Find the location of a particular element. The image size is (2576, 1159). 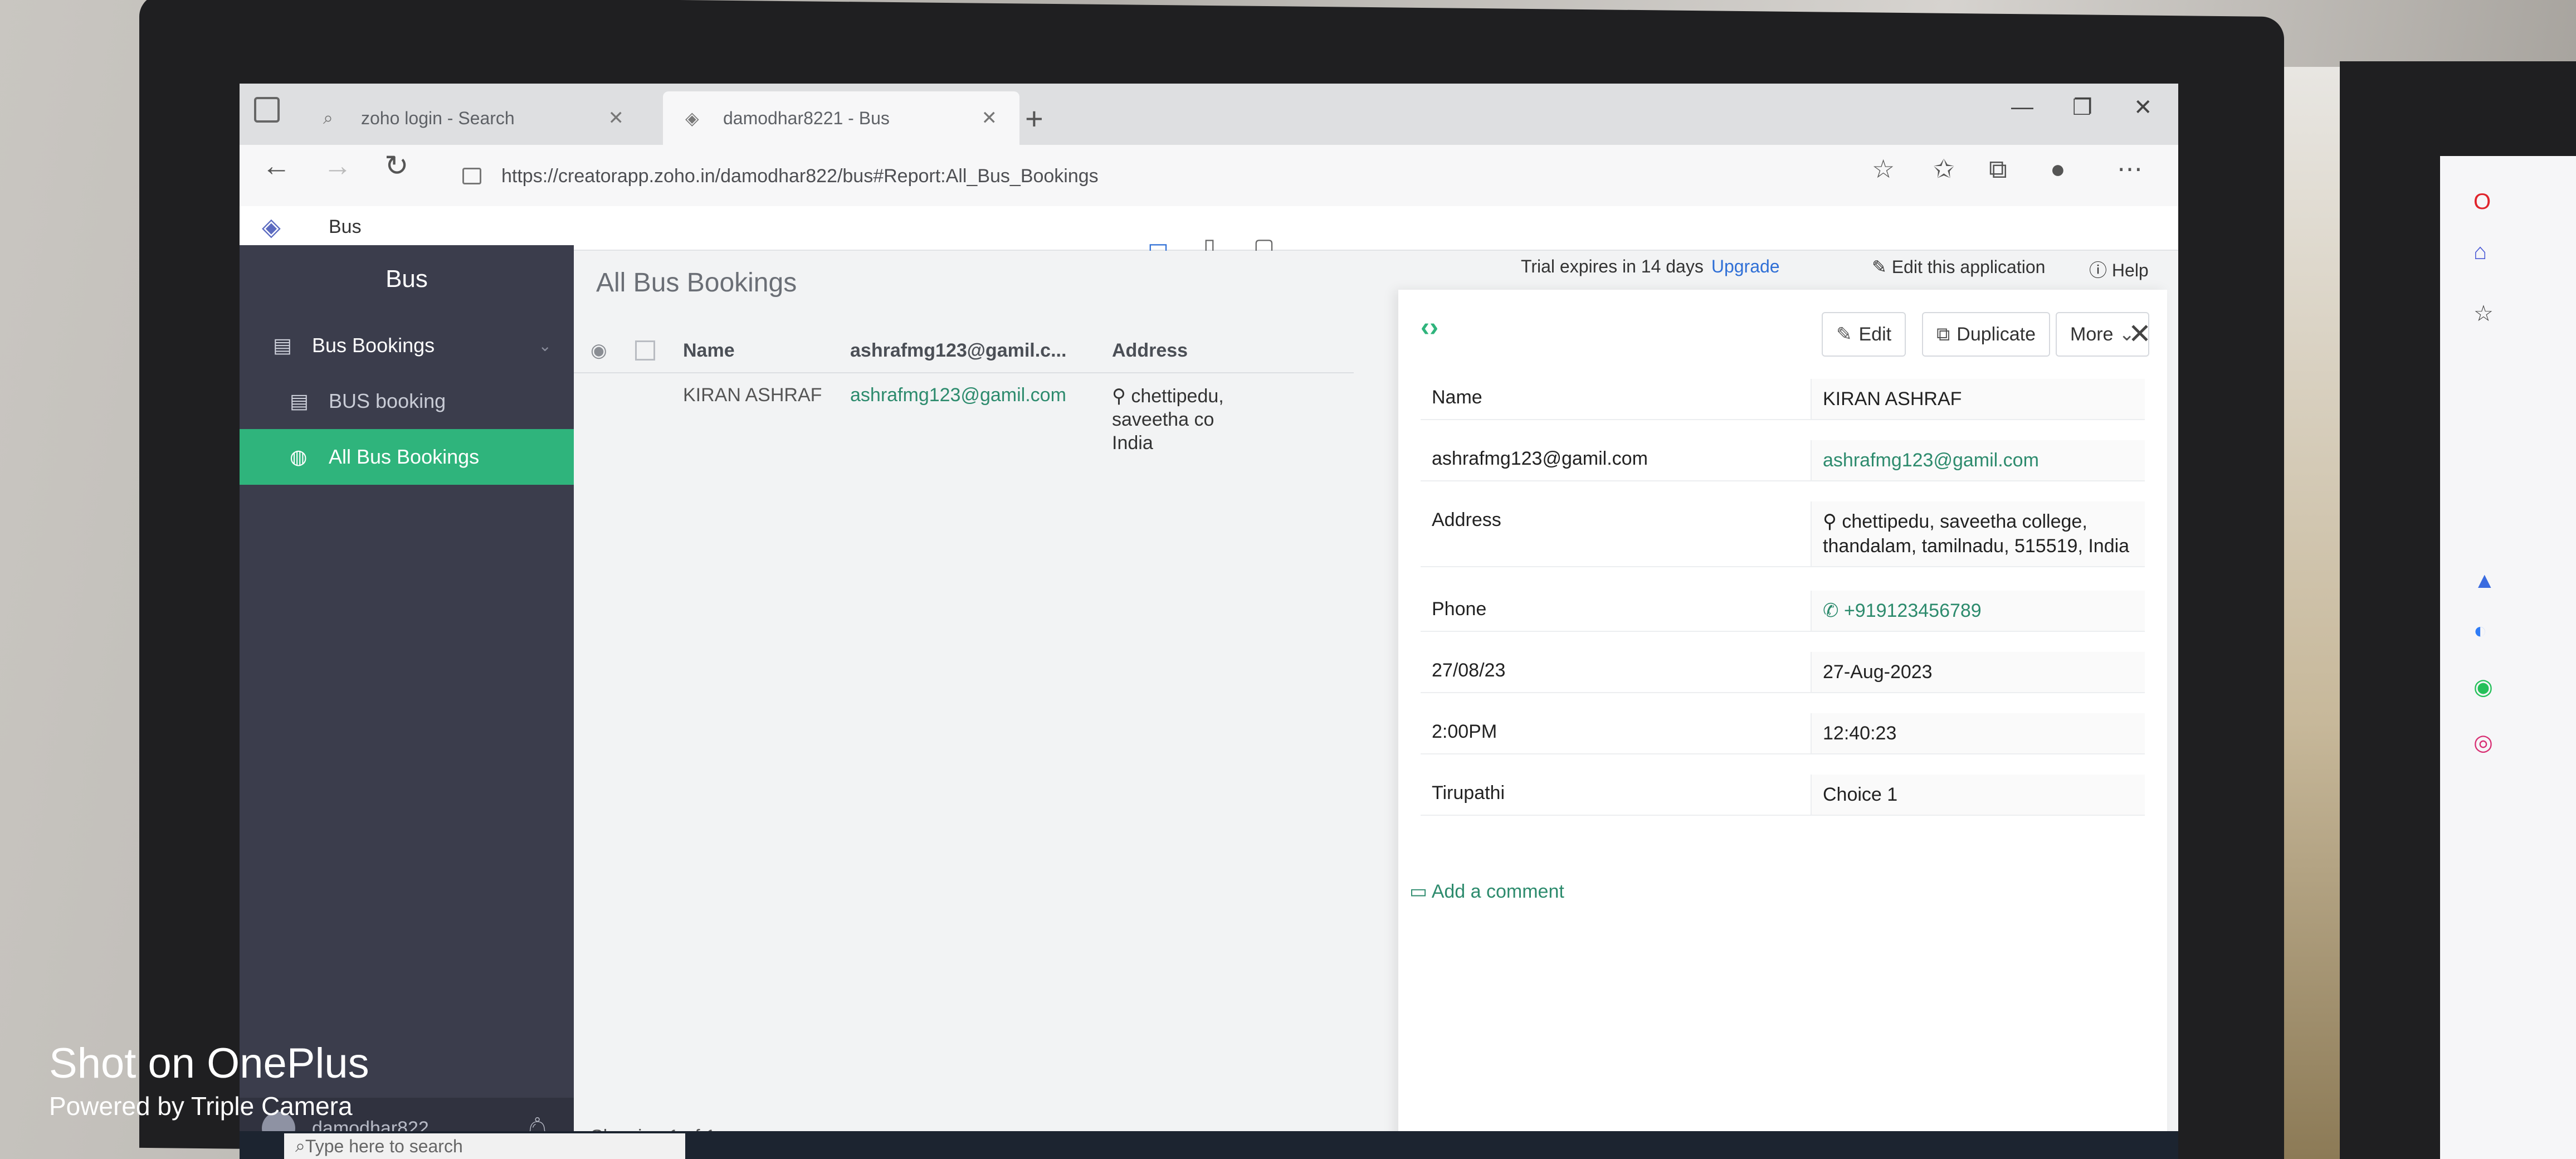

collections-icon: ⧉ is located at coordinates (1998, 170).